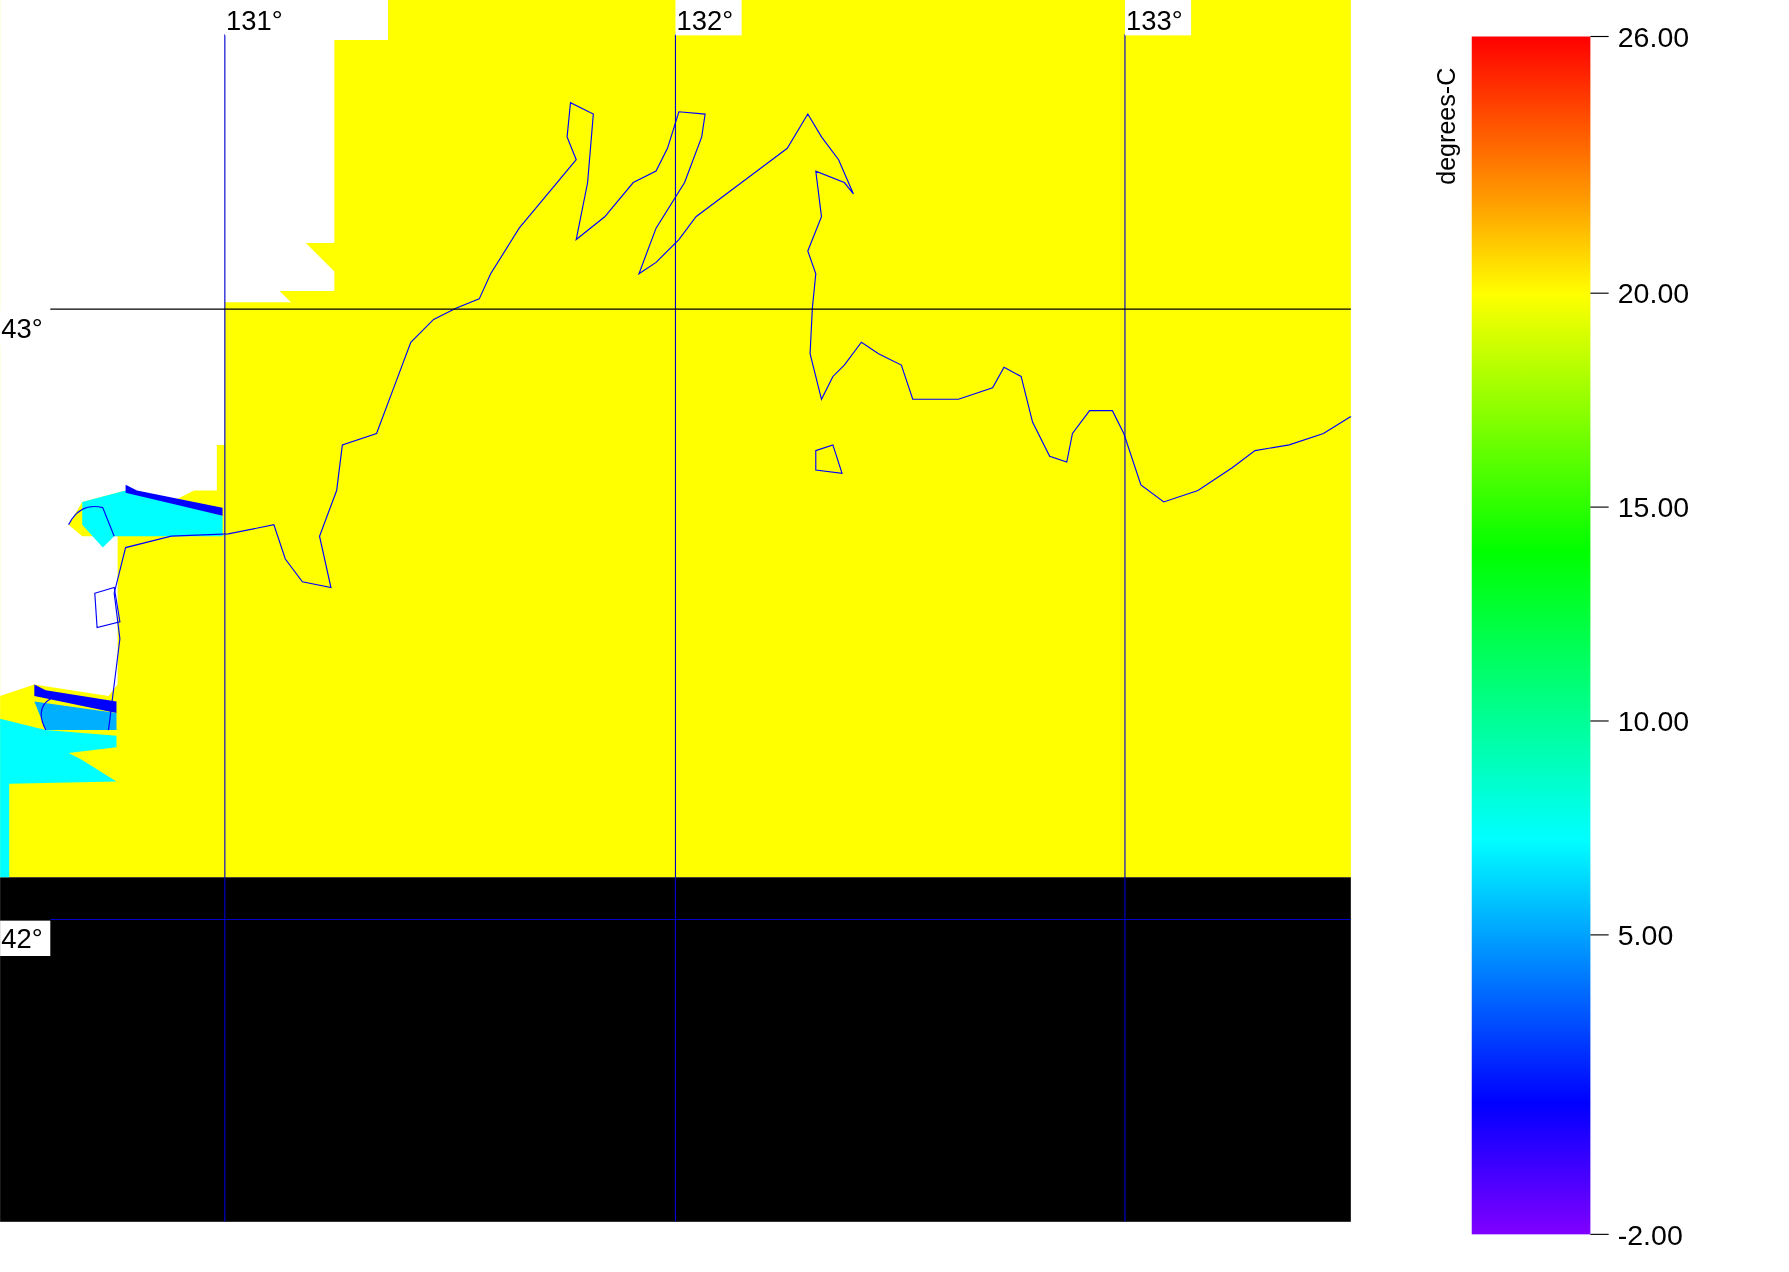 This screenshot has height=1272, width=1789. What do you see at coordinates (1653, 721) in the screenshot?
I see `colorbar-tick-label: 10.00` at bounding box center [1653, 721].